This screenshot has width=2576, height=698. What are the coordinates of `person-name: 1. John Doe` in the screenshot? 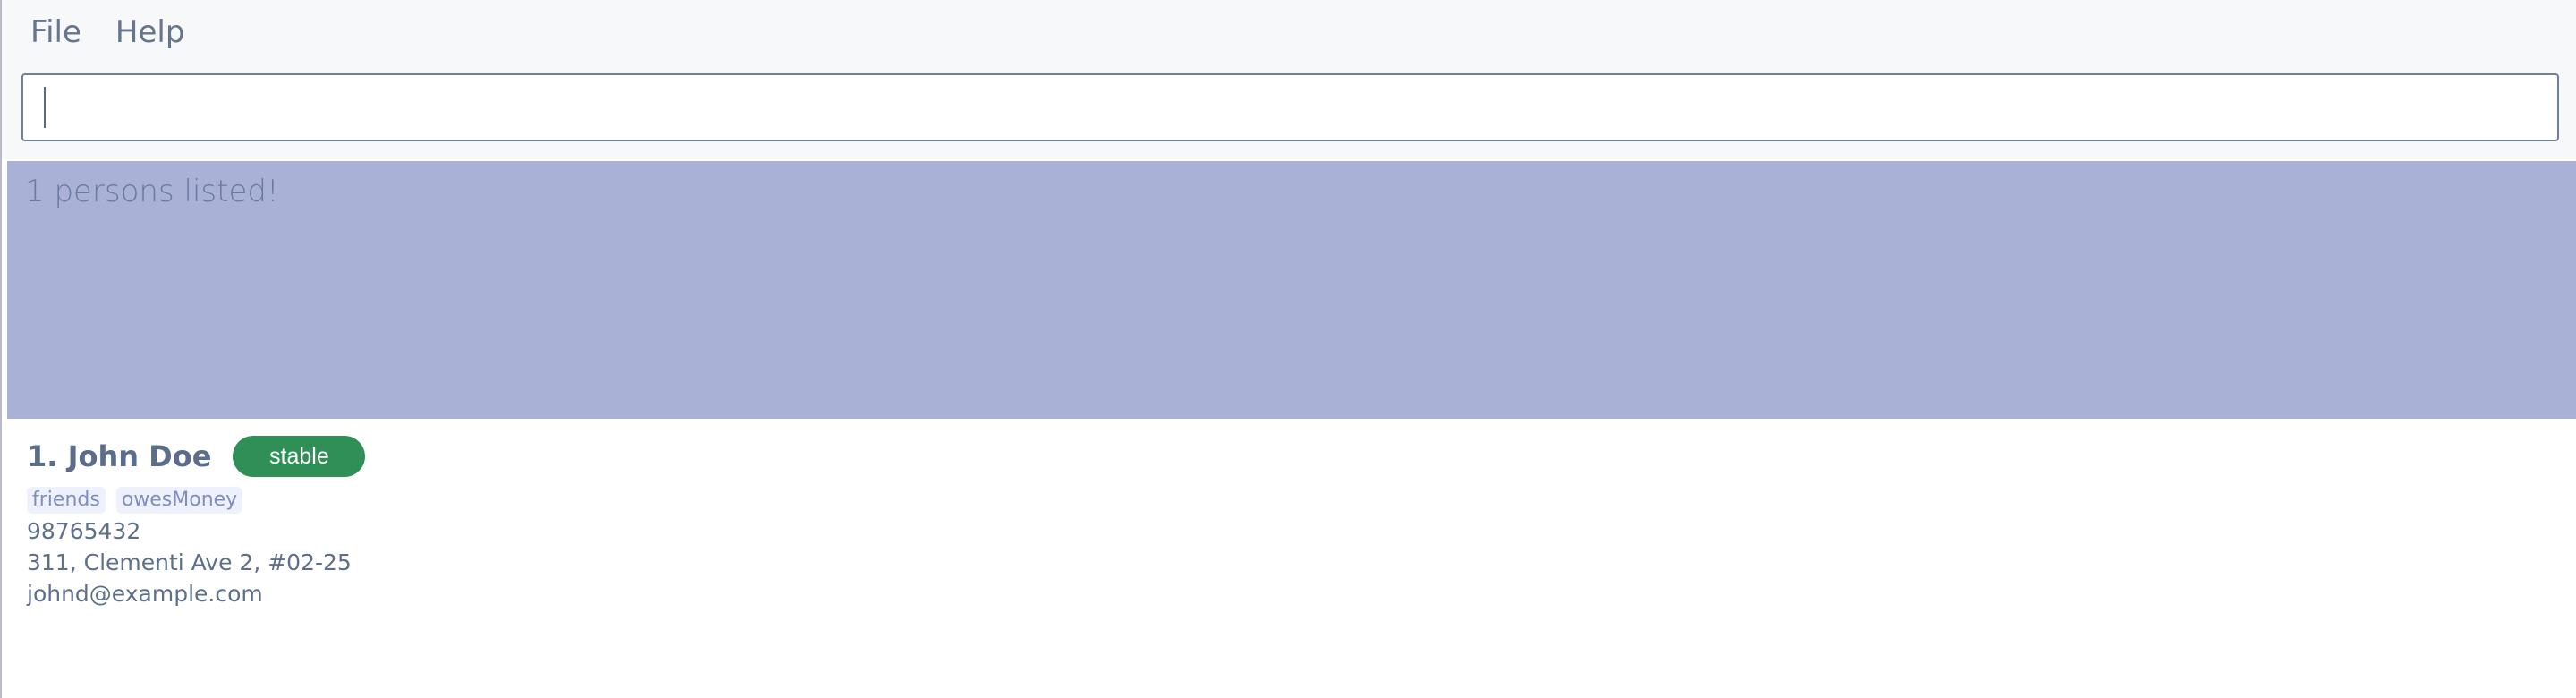 It's located at (119, 456).